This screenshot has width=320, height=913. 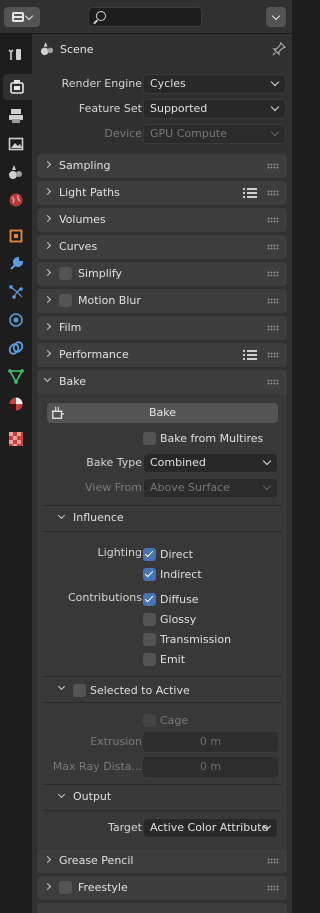 I want to click on panel-title: Light Paths, so click(x=89, y=192).